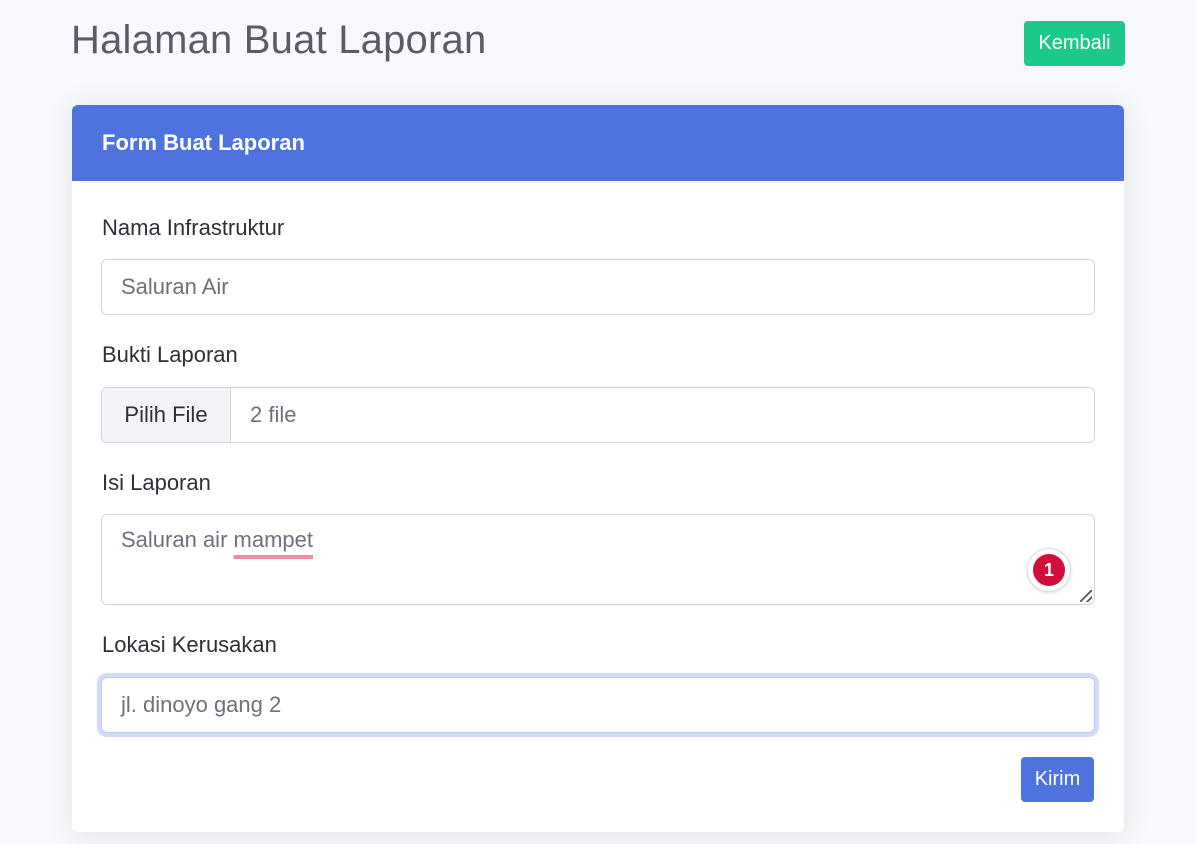 Image resolution: width=1196 pixels, height=844 pixels. What do you see at coordinates (193, 227) in the screenshot?
I see `infrastructure-label: Nama Infrastruktur` at bounding box center [193, 227].